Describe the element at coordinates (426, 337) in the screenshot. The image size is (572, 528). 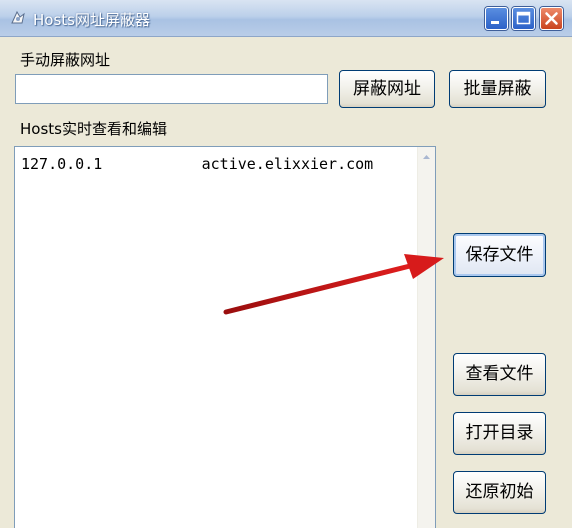
I see `vertical-scrollbar` at that location.